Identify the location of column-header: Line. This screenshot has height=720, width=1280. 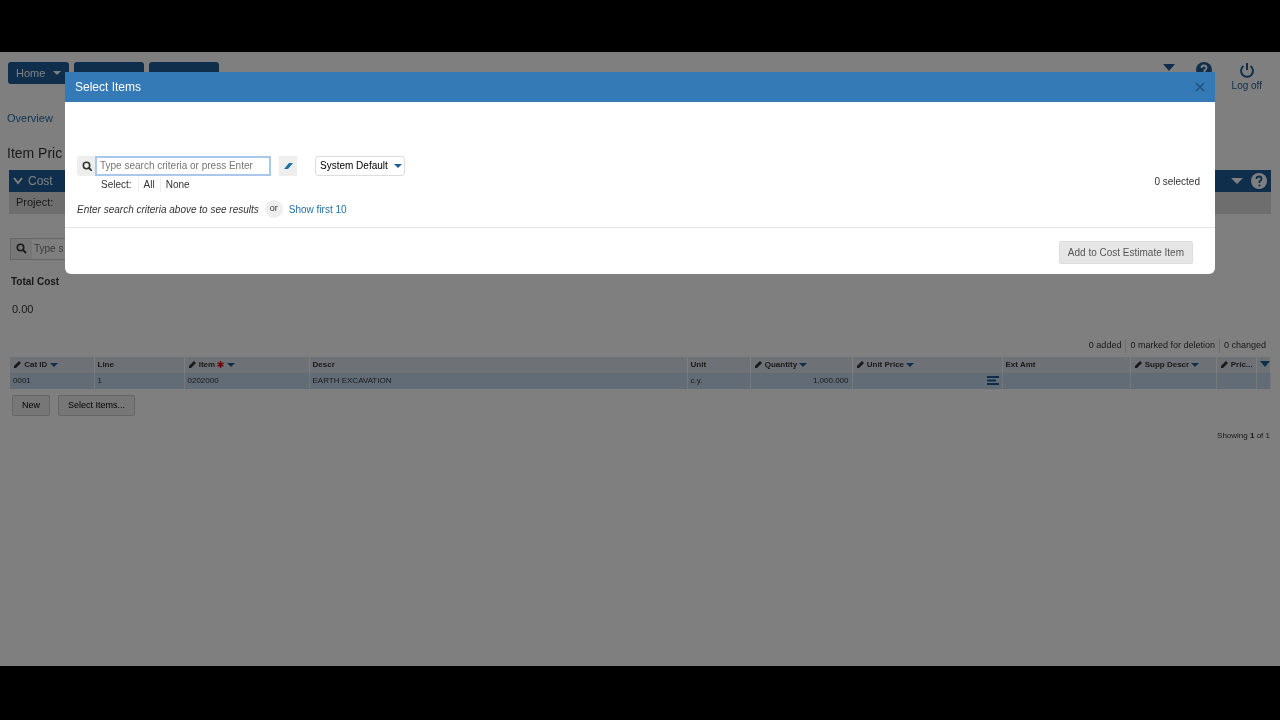
(139, 364).